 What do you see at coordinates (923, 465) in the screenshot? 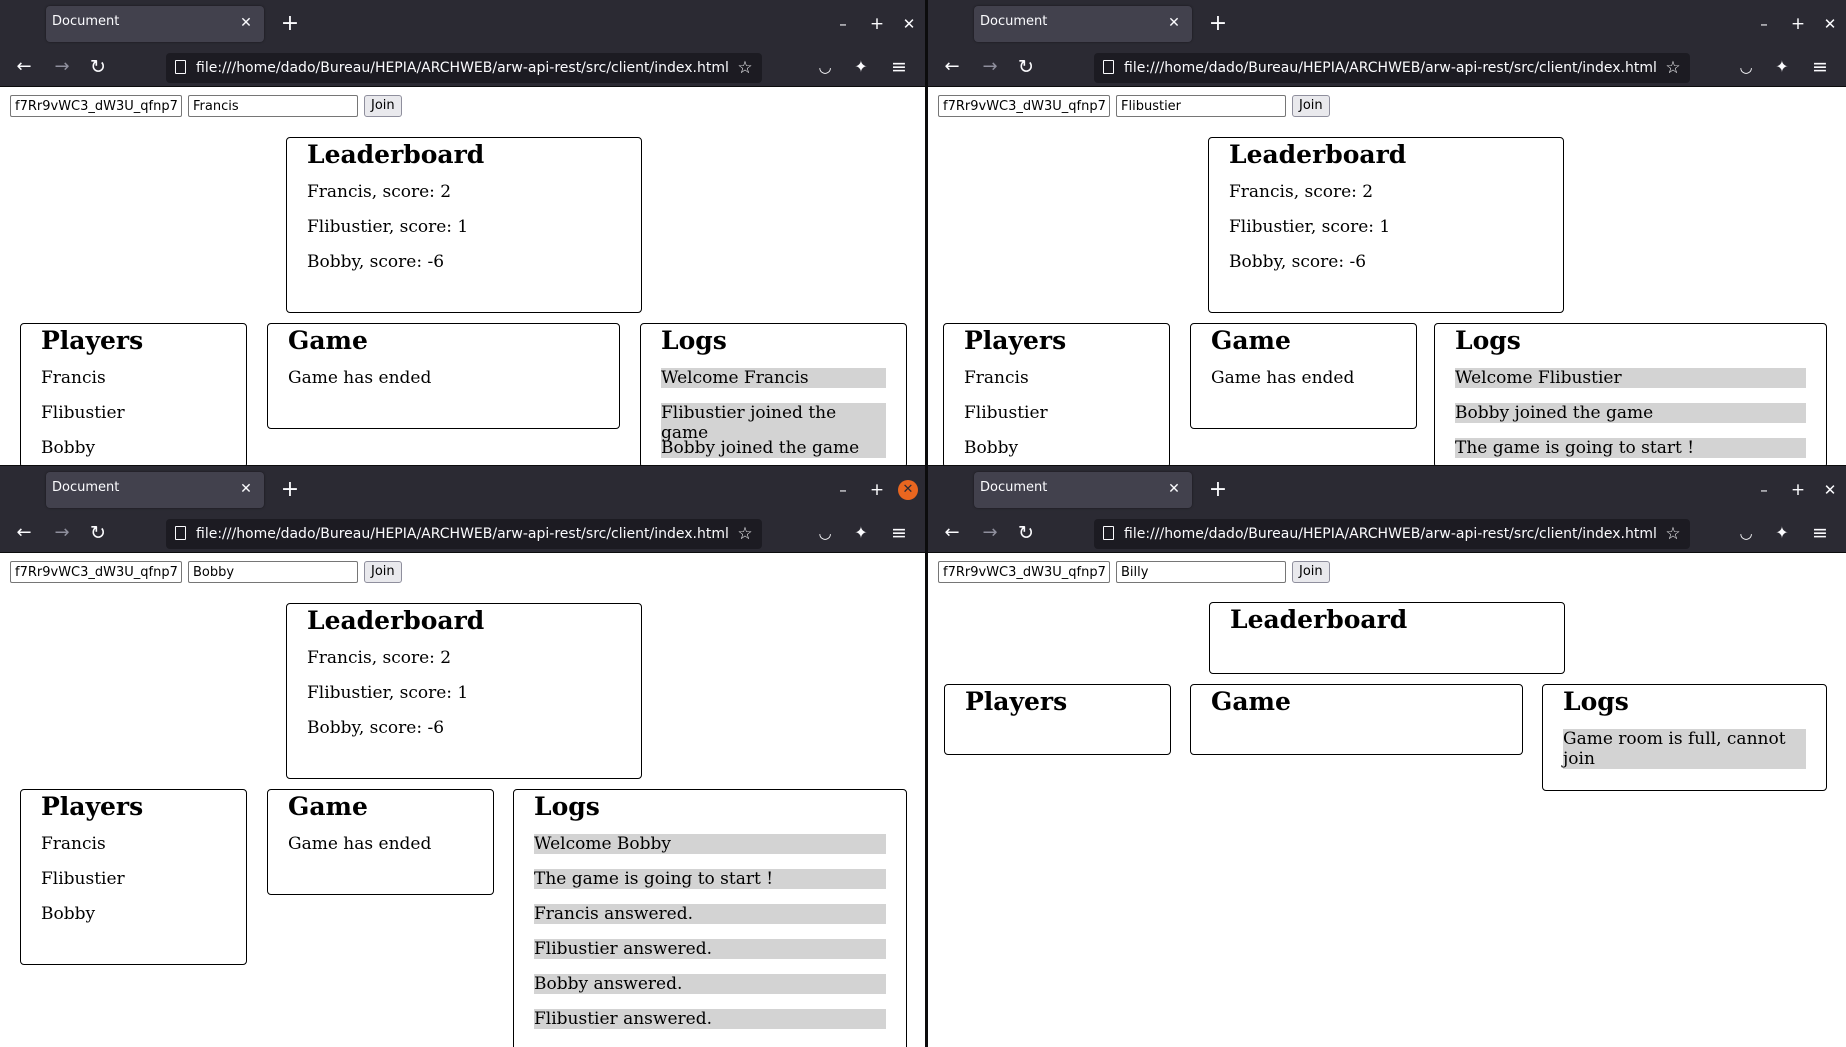
I see `horizontal-divider` at bounding box center [923, 465].